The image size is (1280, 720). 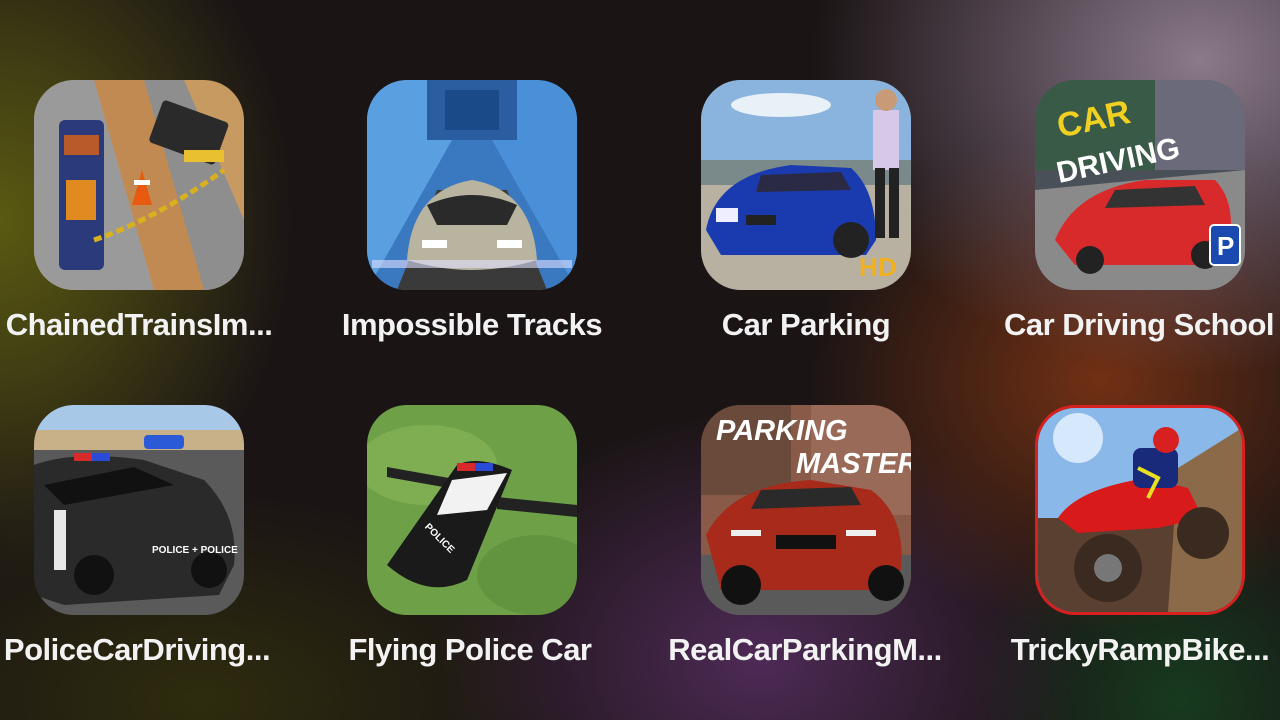 I want to click on tricky-ramp-bike-icon, so click(x=1140, y=510).